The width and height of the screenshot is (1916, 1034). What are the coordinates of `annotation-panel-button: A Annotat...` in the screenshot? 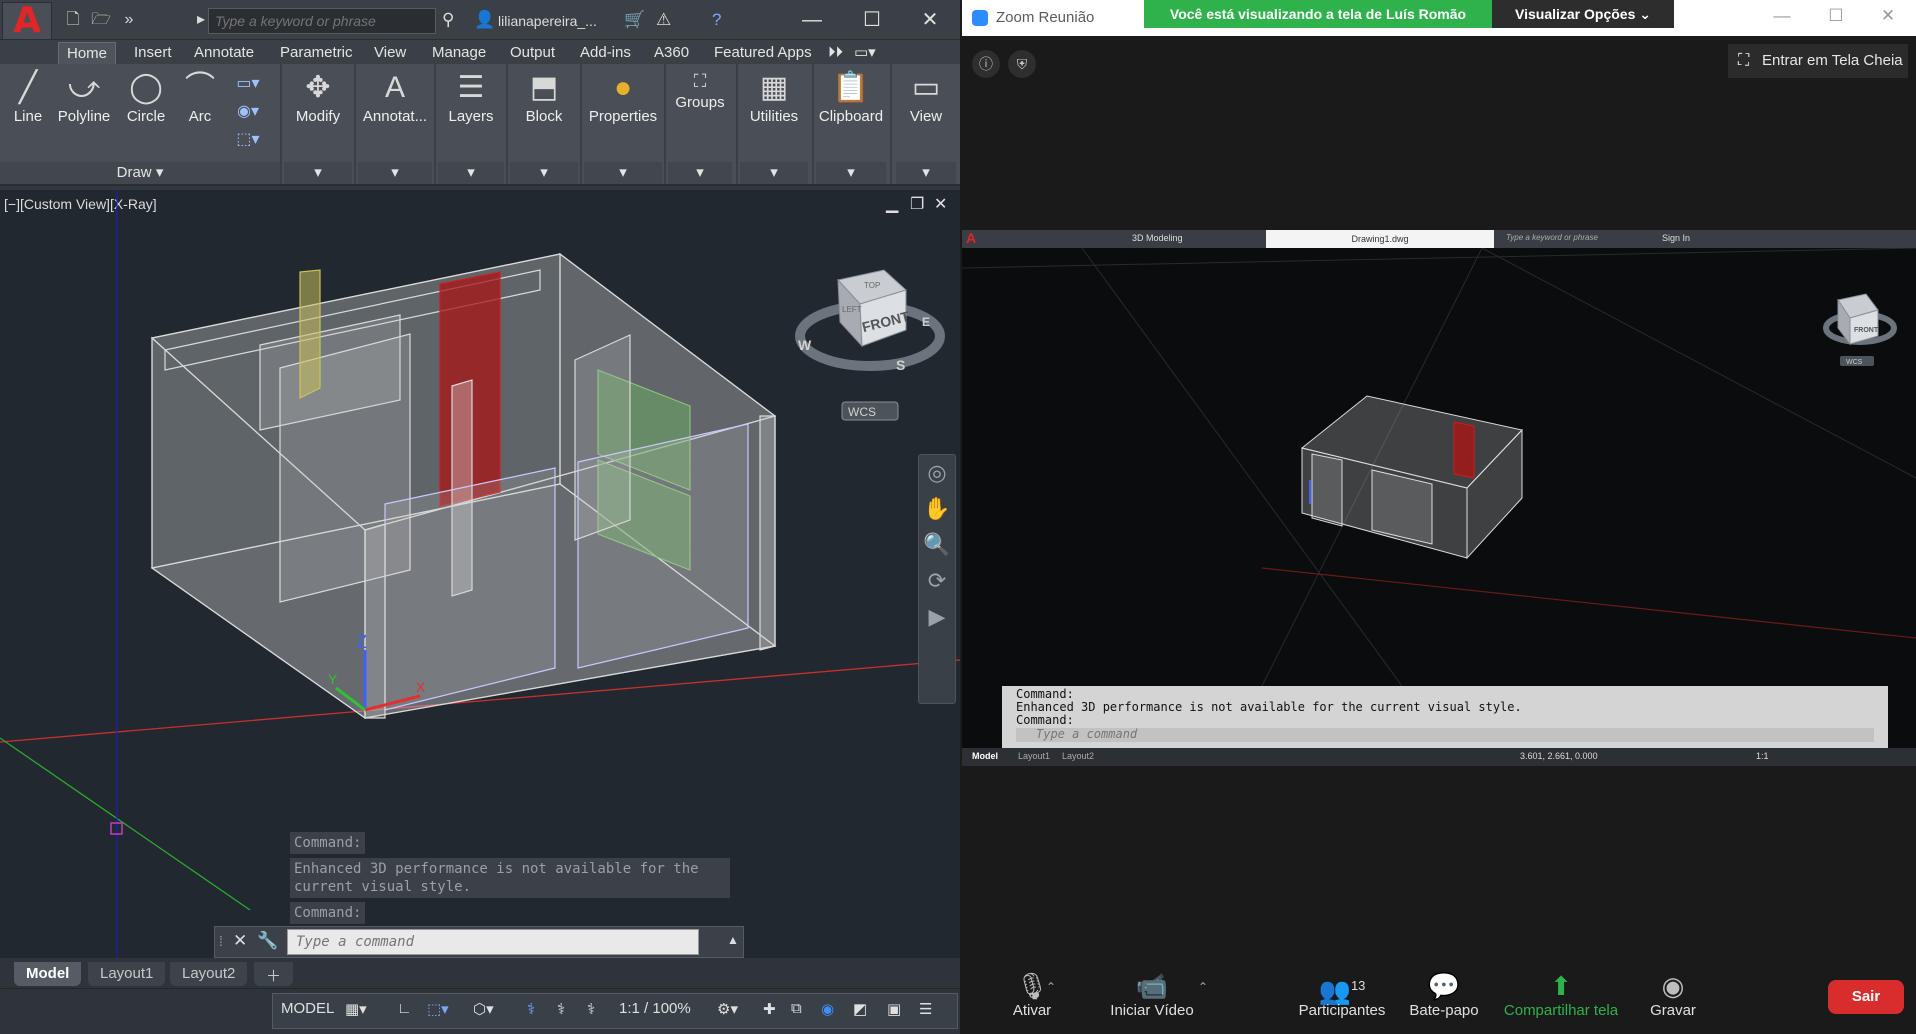 It's located at (395, 96).